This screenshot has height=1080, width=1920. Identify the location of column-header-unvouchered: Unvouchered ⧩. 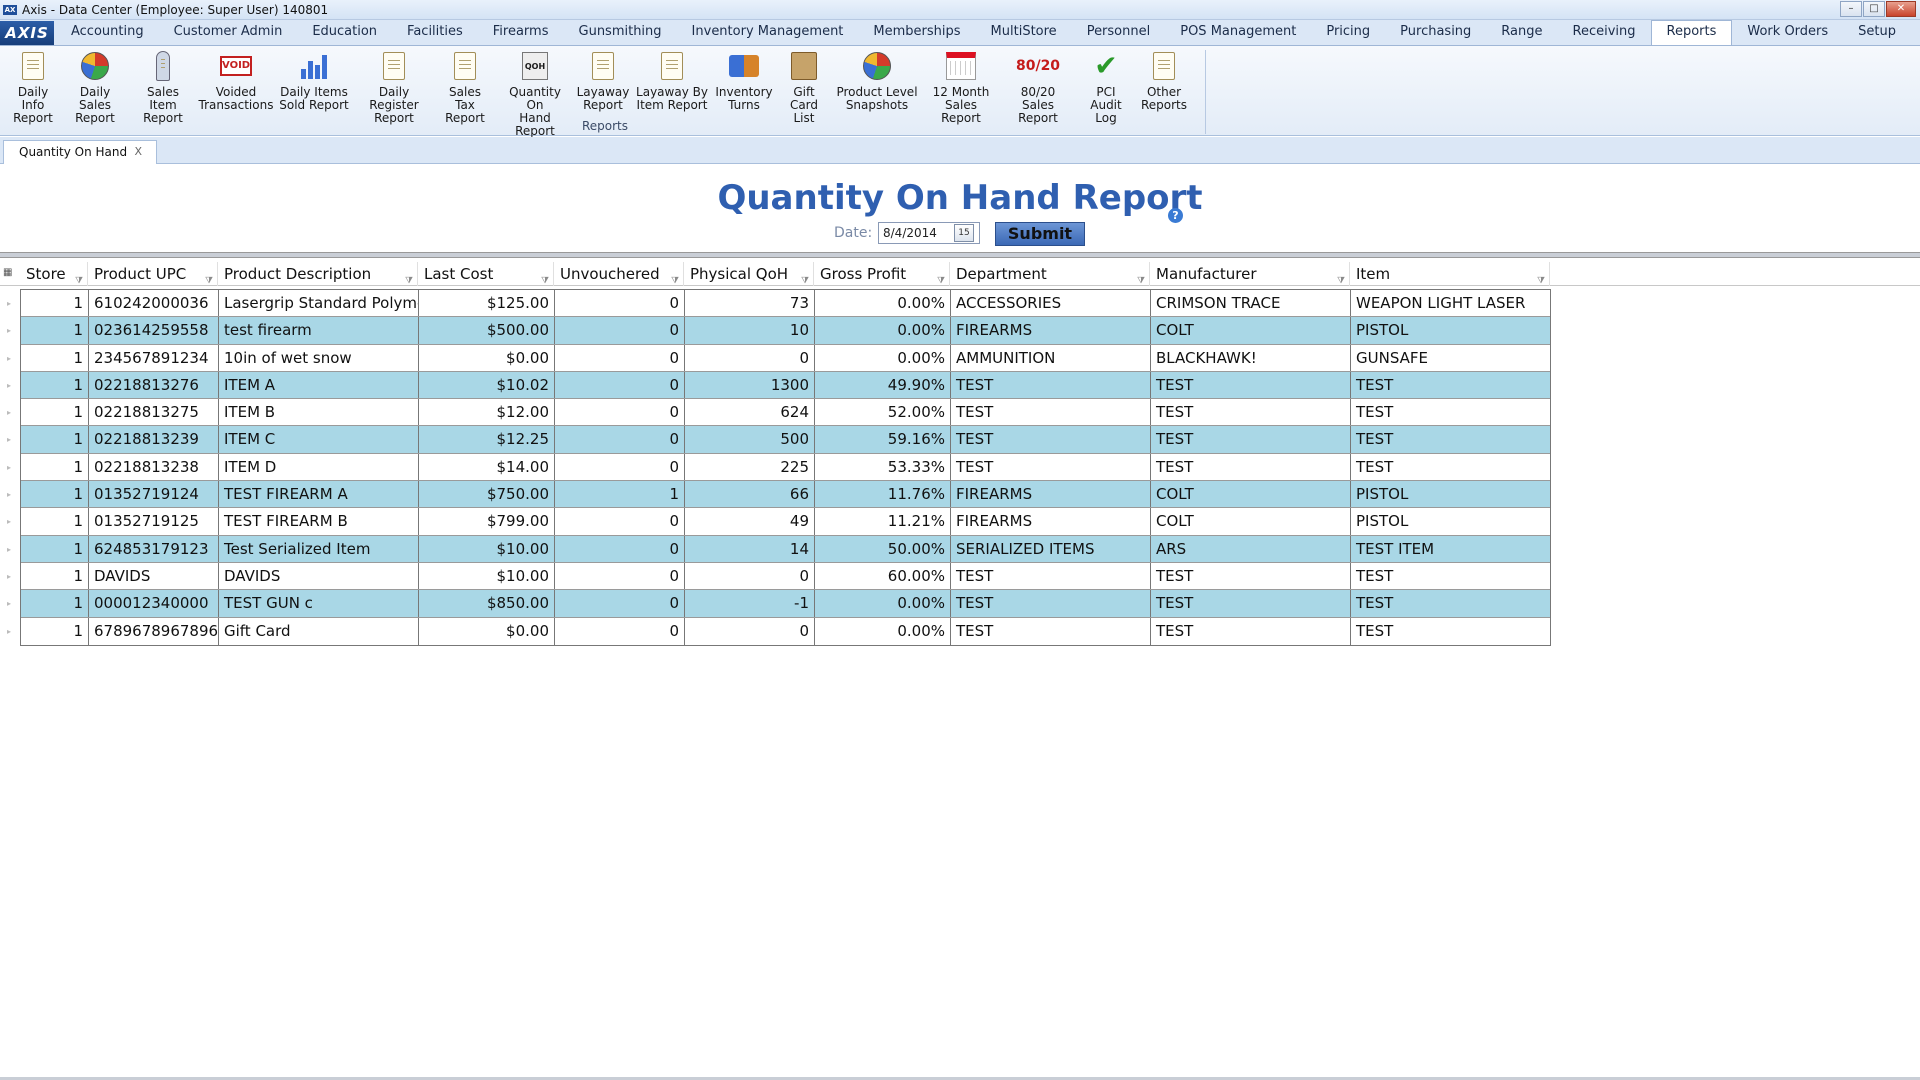
(619, 274).